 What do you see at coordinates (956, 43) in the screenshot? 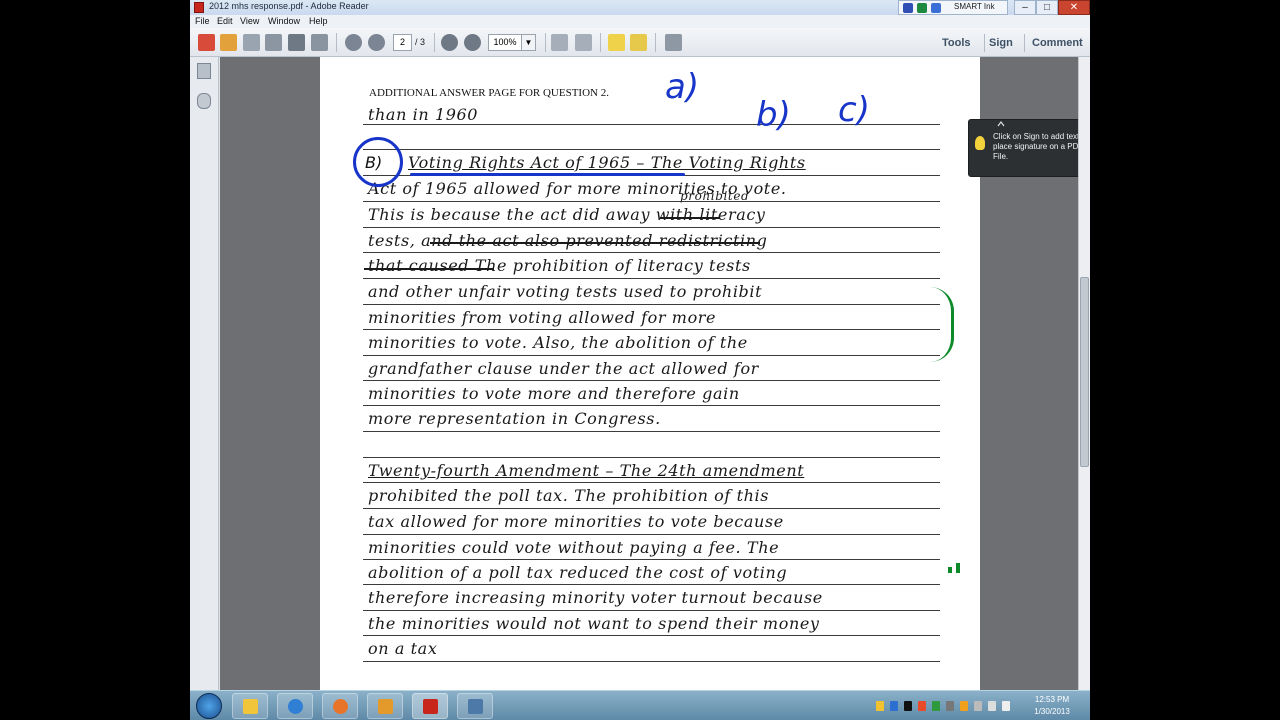
I see `tools-button: Tools` at bounding box center [956, 43].